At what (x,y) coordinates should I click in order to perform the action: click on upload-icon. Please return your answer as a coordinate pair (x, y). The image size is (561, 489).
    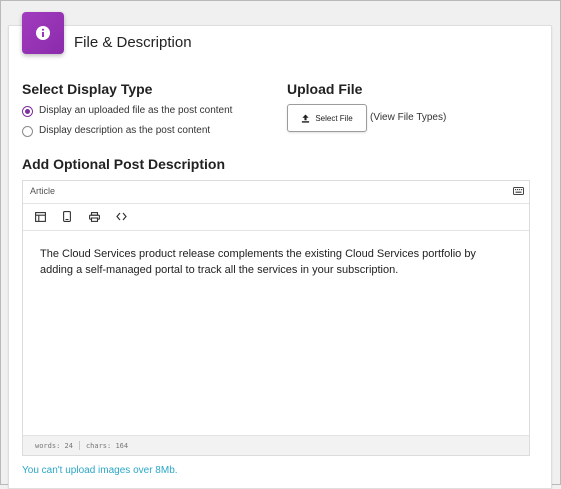
    Looking at the image, I should click on (306, 118).